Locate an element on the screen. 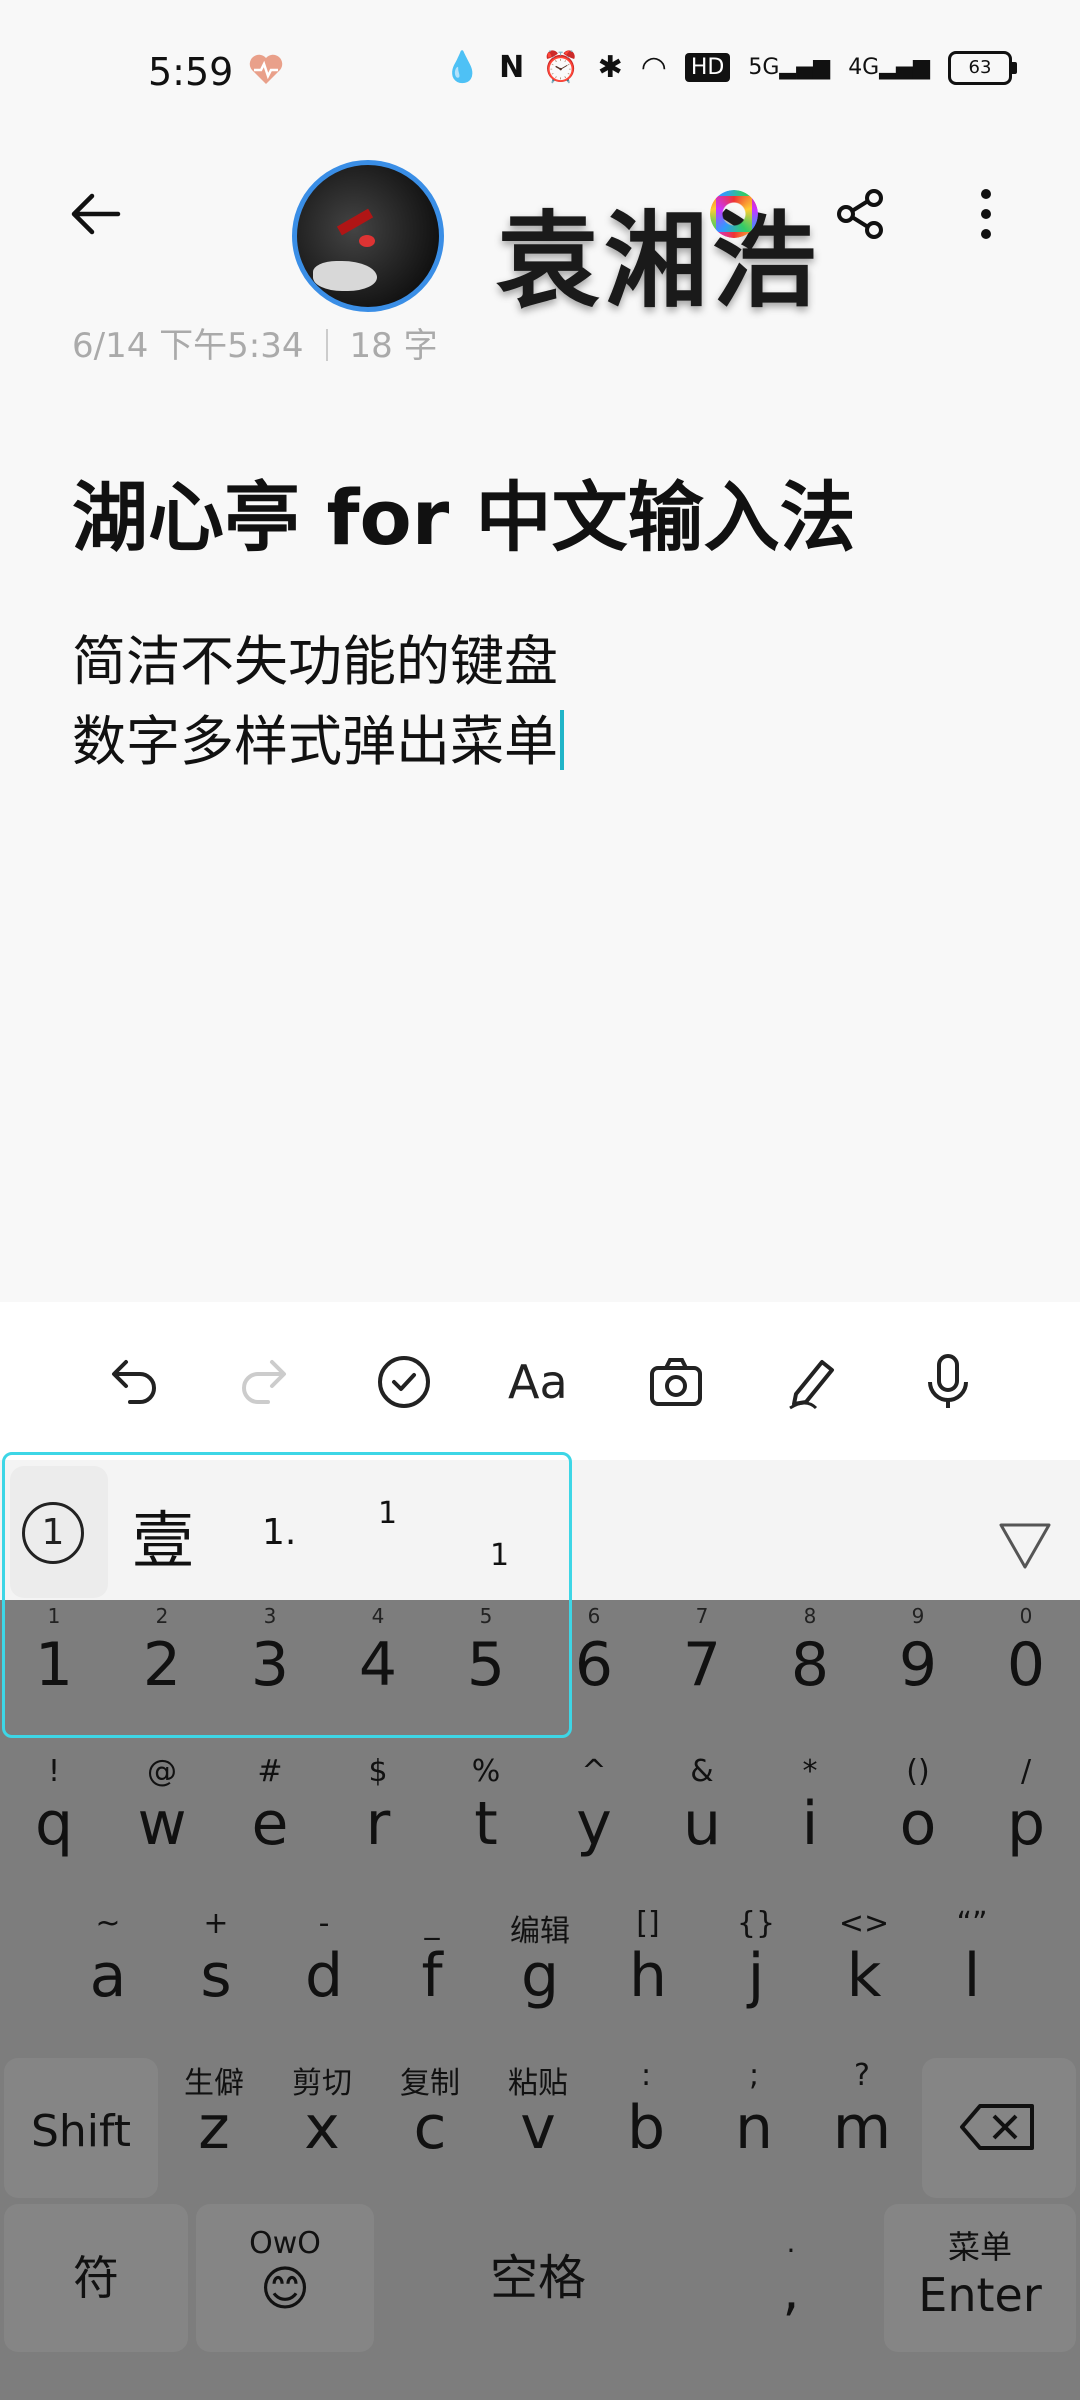 This screenshot has width=1080, height=2400. more-options-icon is located at coordinates (986, 214).